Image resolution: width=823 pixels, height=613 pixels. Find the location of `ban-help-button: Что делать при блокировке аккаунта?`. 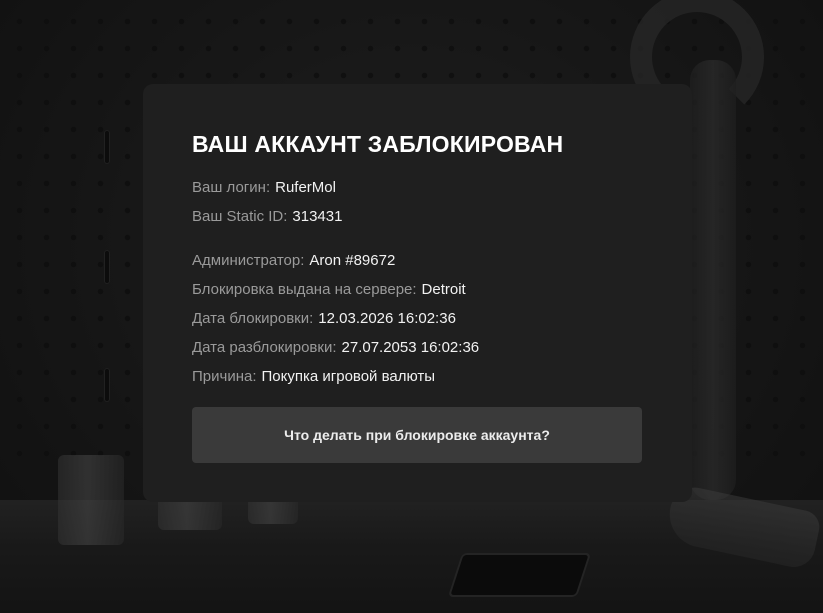

ban-help-button: Что делать при блокировке аккаунта? is located at coordinates (417, 435).